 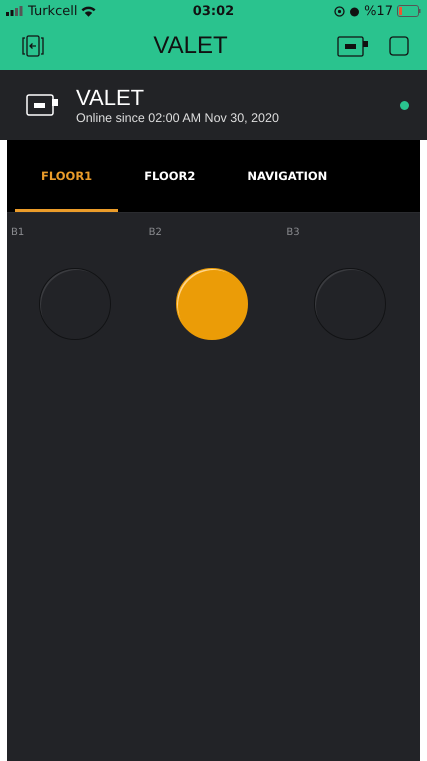 What do you see at coordinates (17, 232) in the screenshot?
I see `button-label: B1` at bounding box center [17, 232].